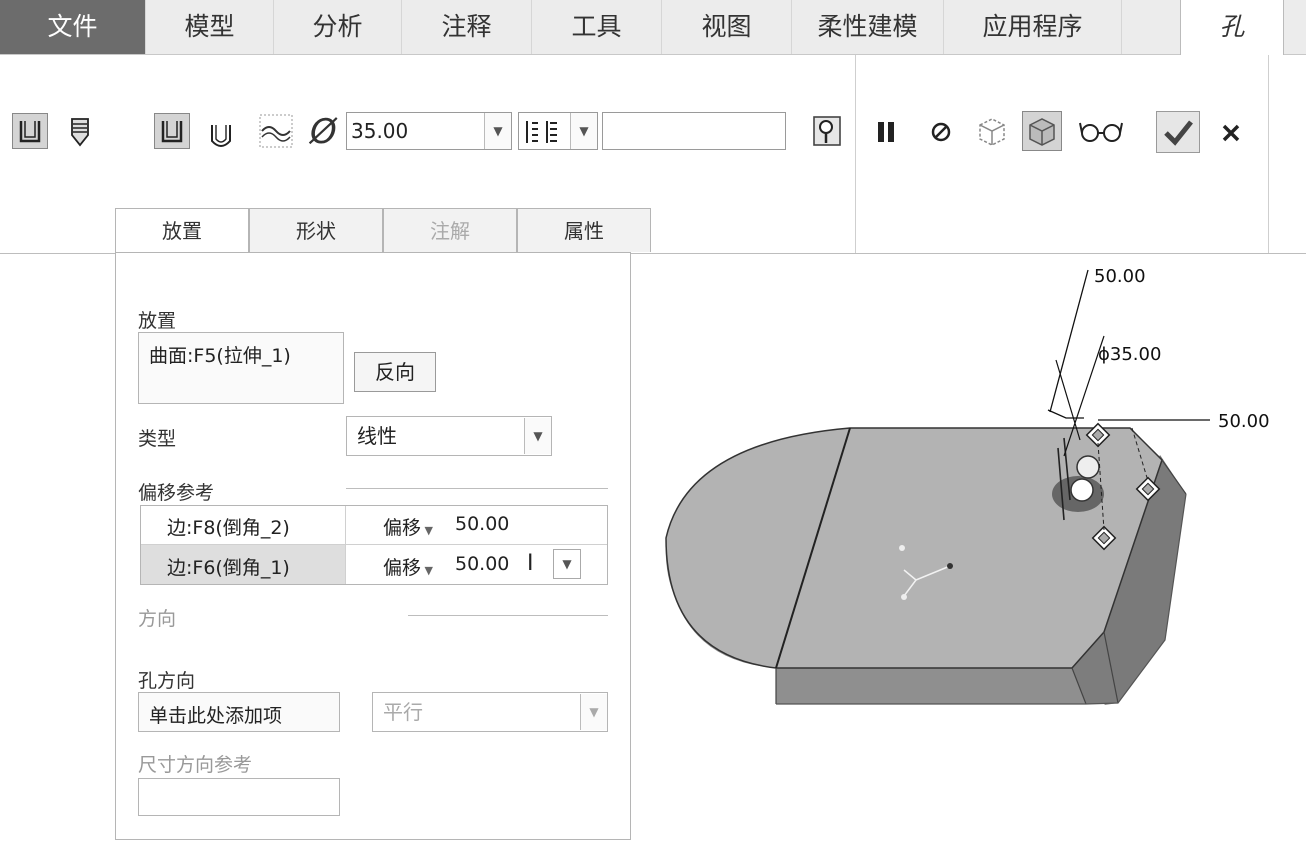 Image resolution: width=1306 pixels, height=847 pixels. I want to click on menu-file: 文件, so click(73, 27).